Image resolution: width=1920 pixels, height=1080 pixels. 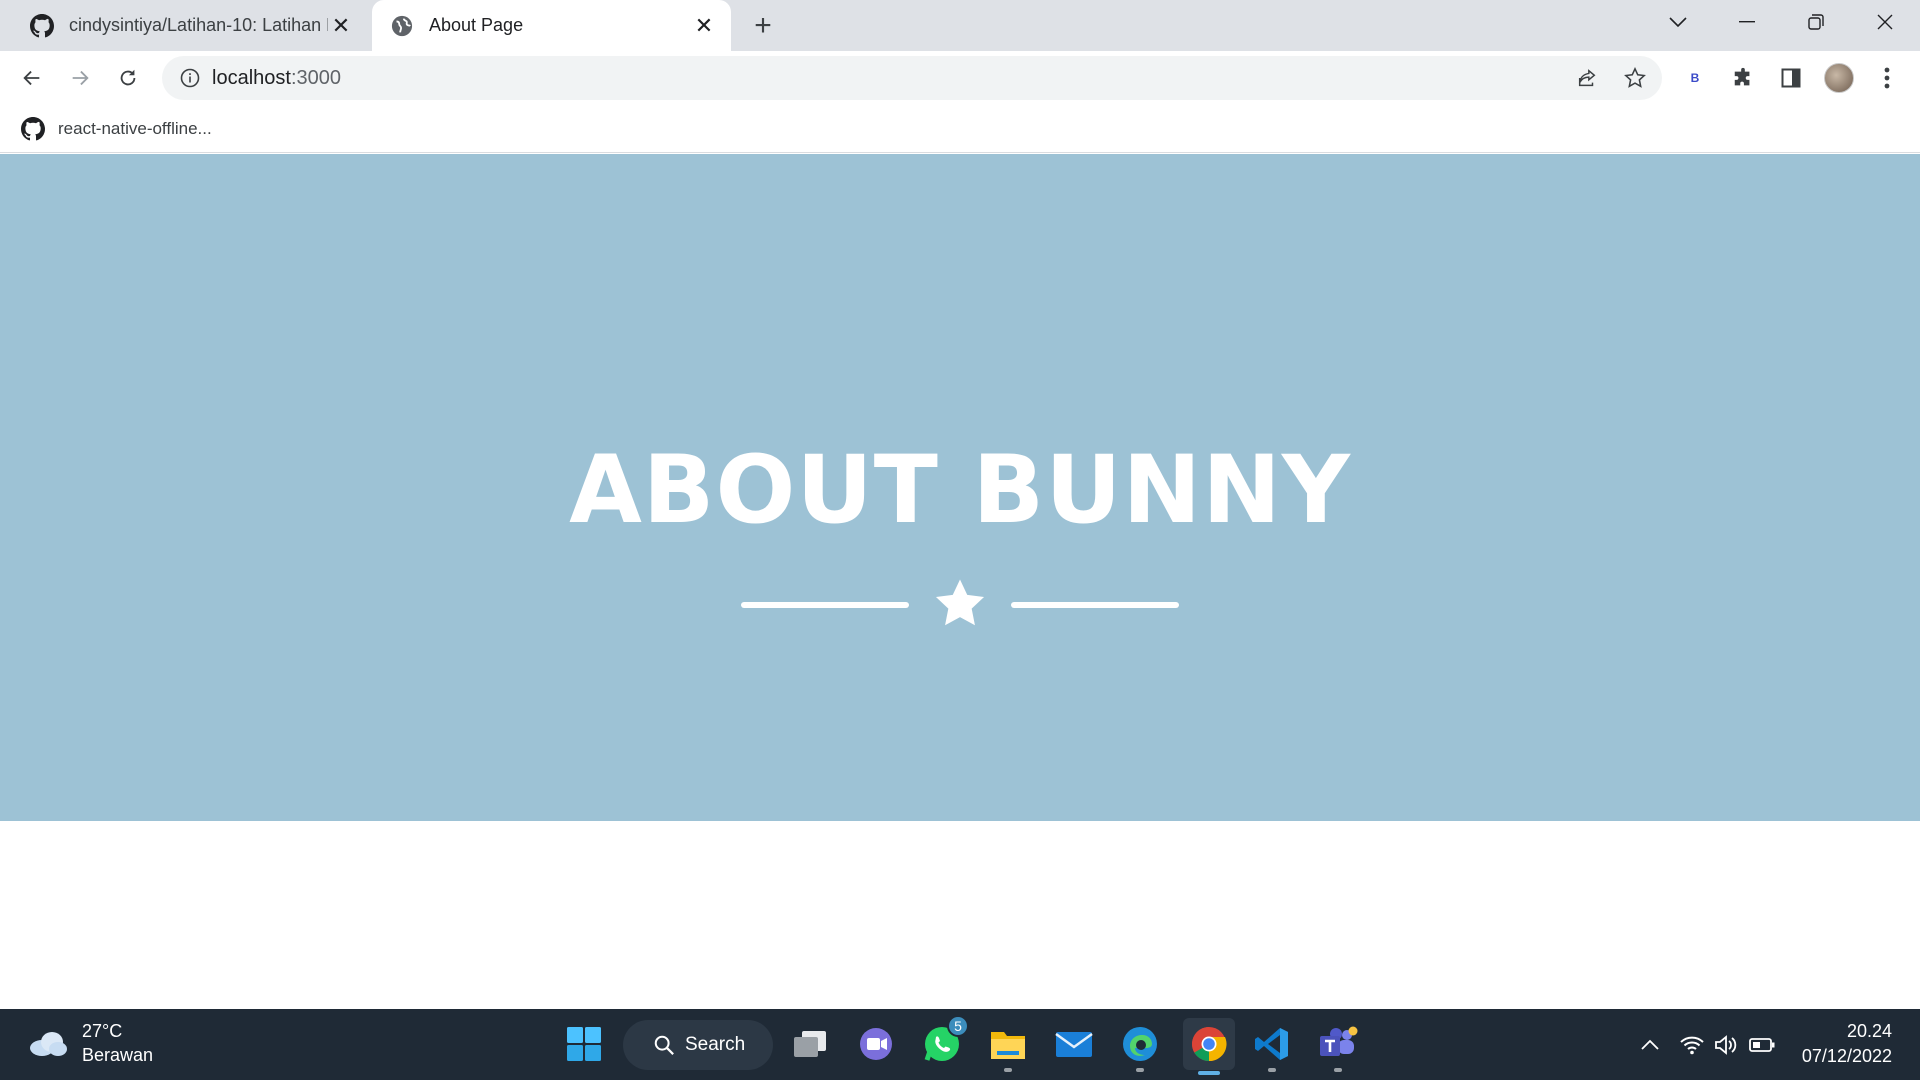 What do you see at coordinates (944, 1041) in the screenshot?
I see `whatsapp-icon: 5` at bounding box center [944, 1041].